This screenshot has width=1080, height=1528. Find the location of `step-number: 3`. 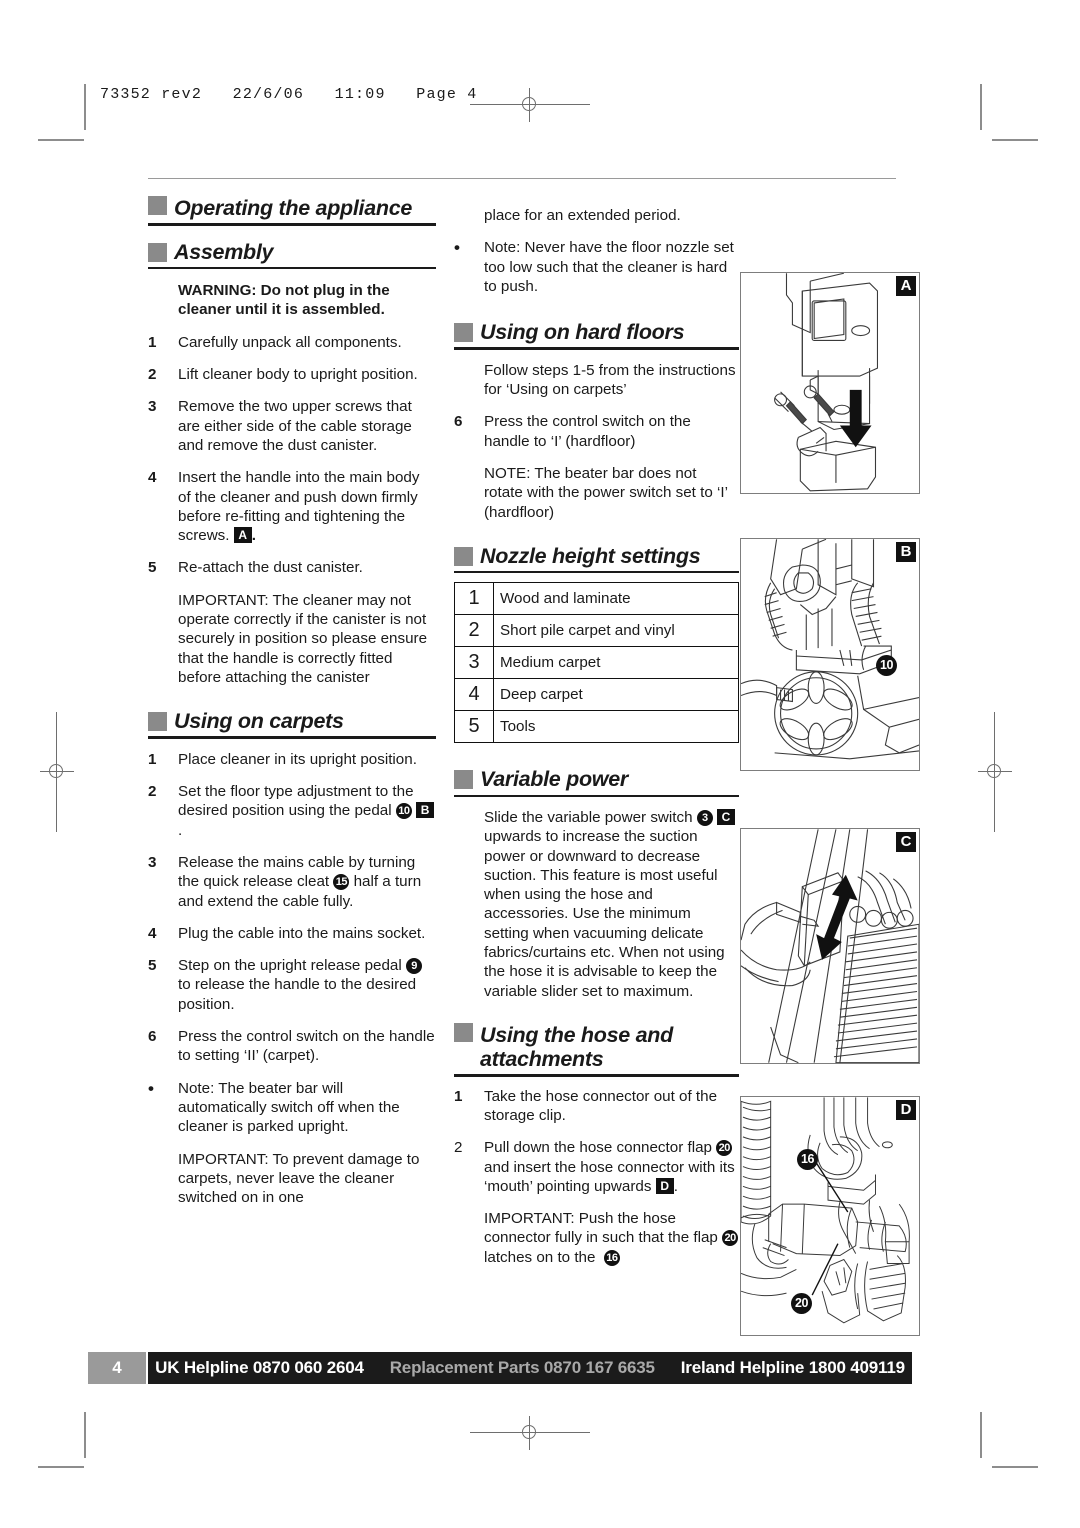

step-number: 3 is located at coordinates (152, 407).